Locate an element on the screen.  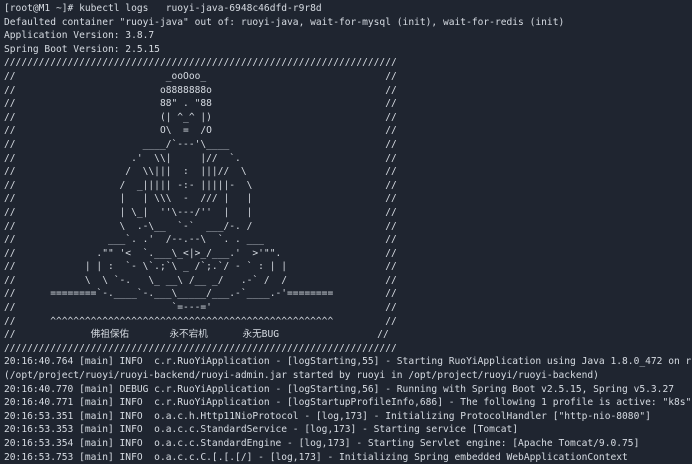
terminal-output-line: // 佛祖保佑 永不宕机 永无BUG // is located at coordinates (196, 335).